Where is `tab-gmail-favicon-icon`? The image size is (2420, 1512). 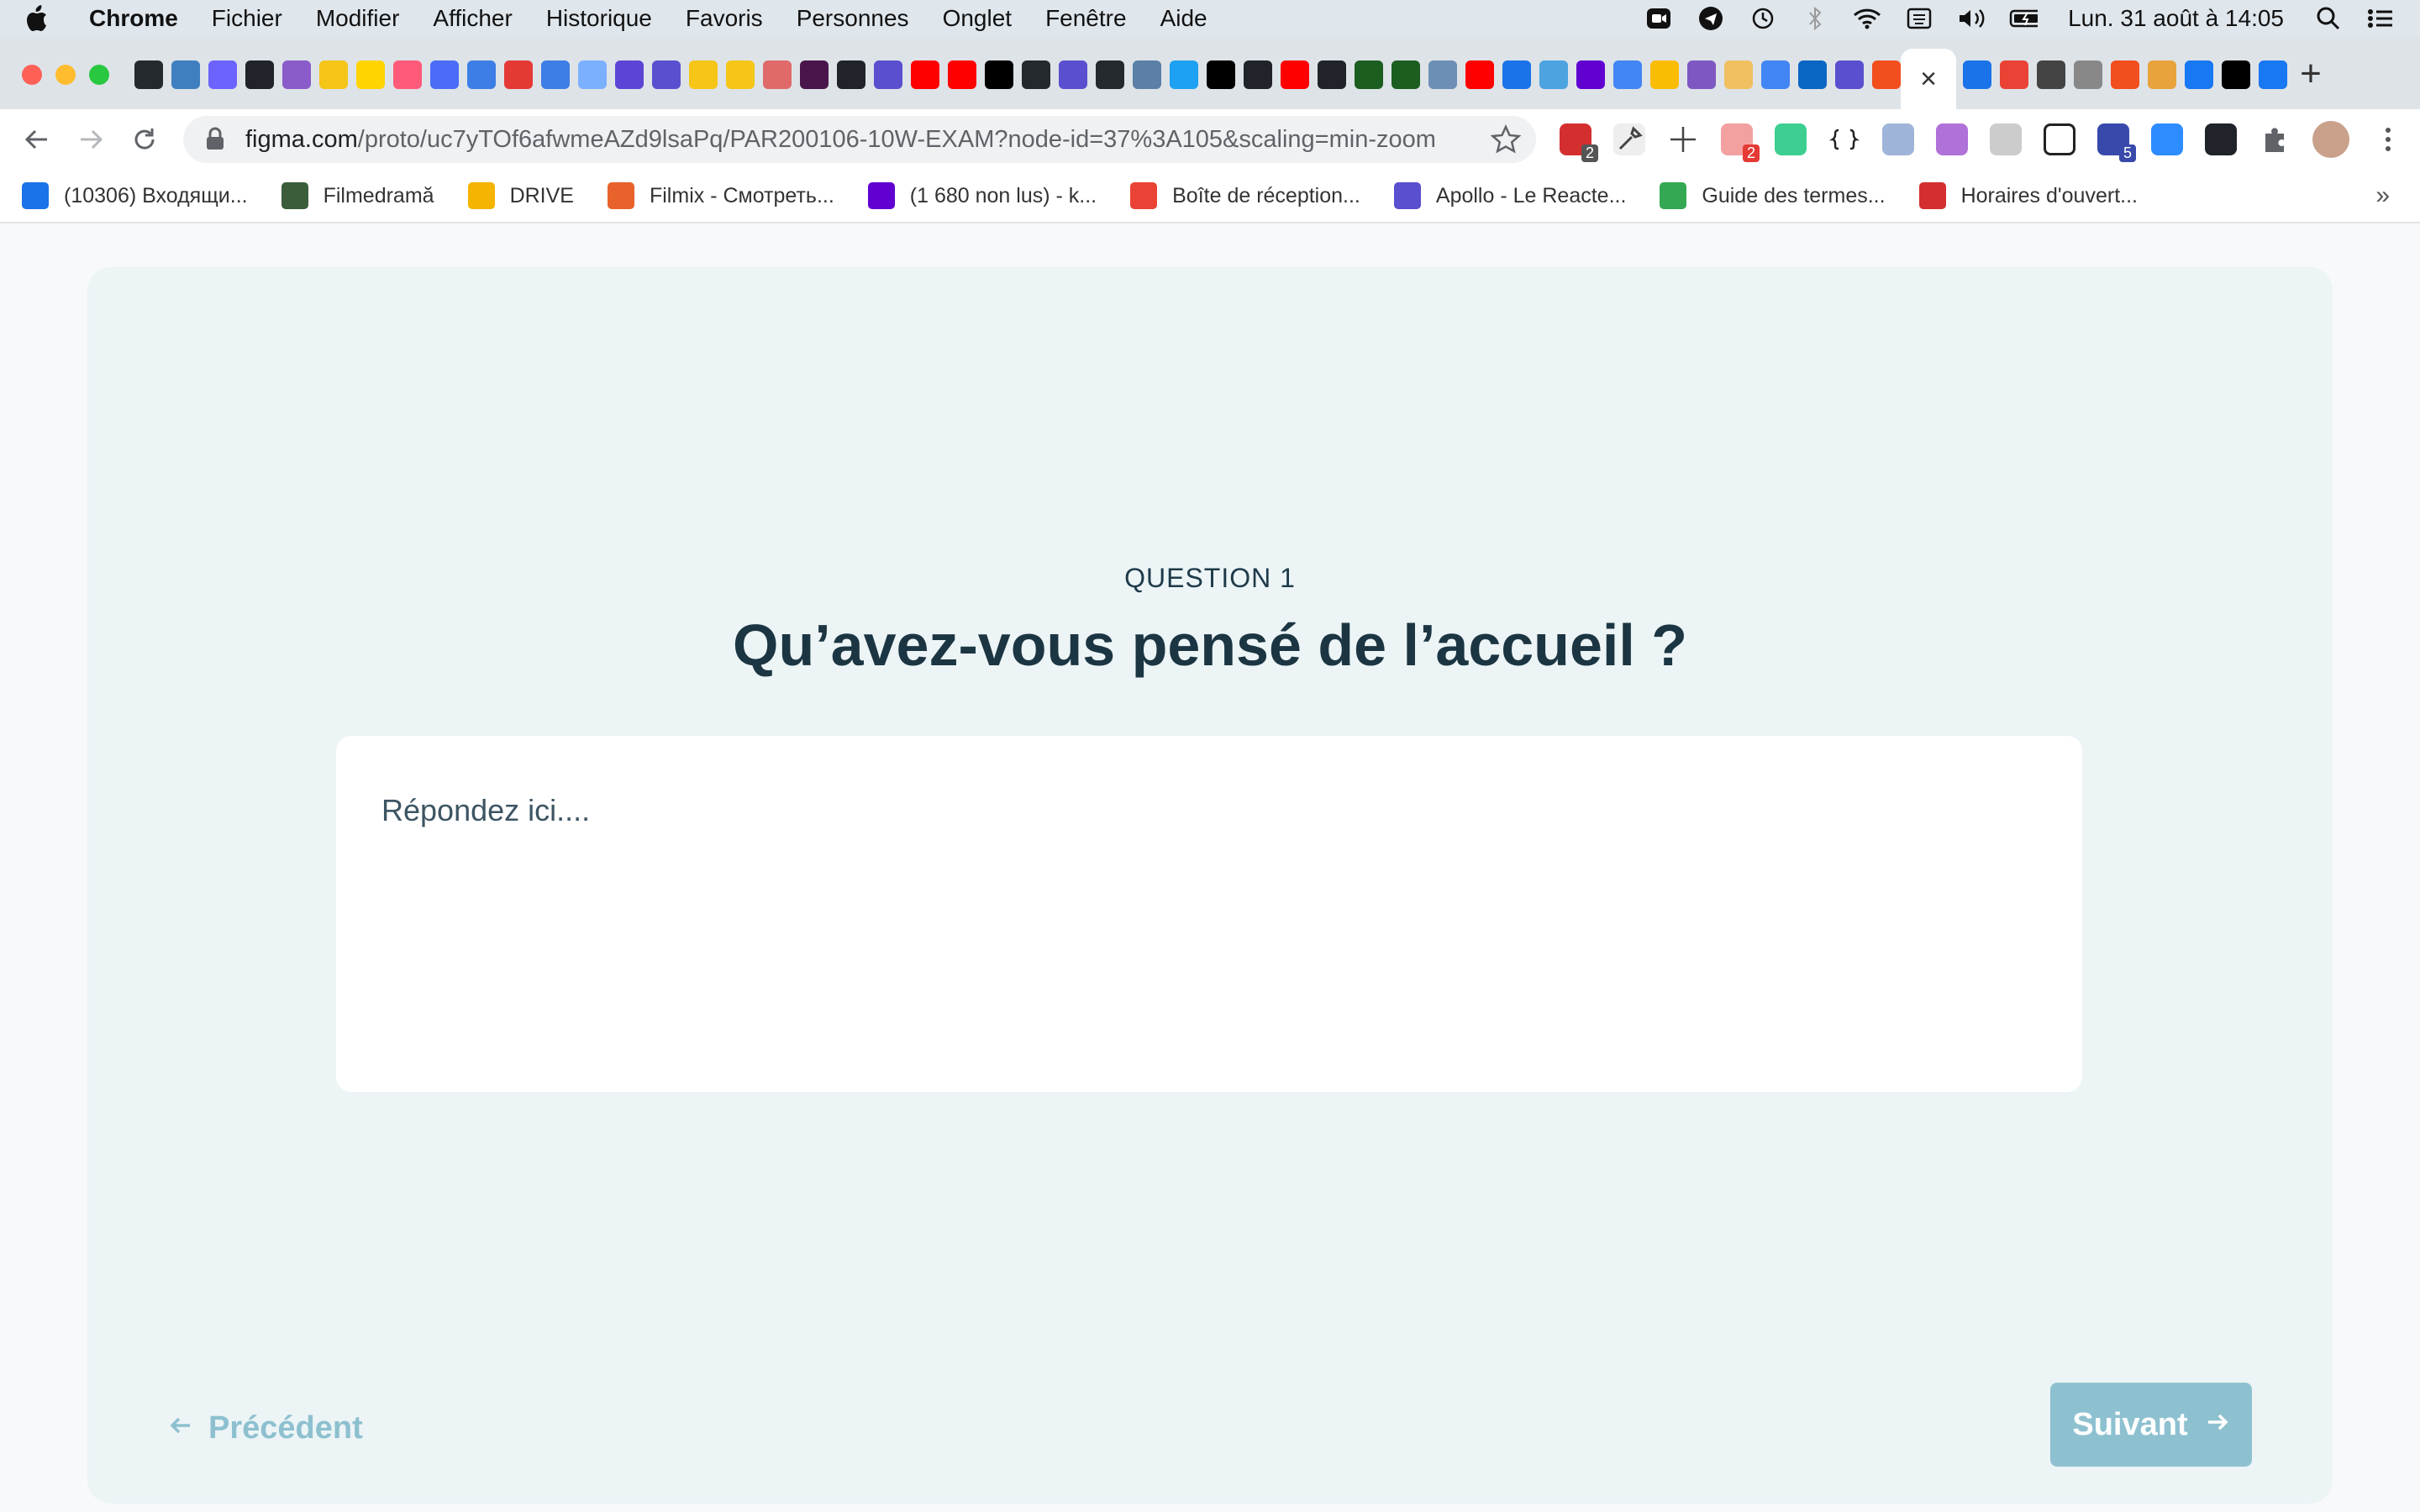 tab-gmail-favicon-icon is located at coordinates (2014, 74).